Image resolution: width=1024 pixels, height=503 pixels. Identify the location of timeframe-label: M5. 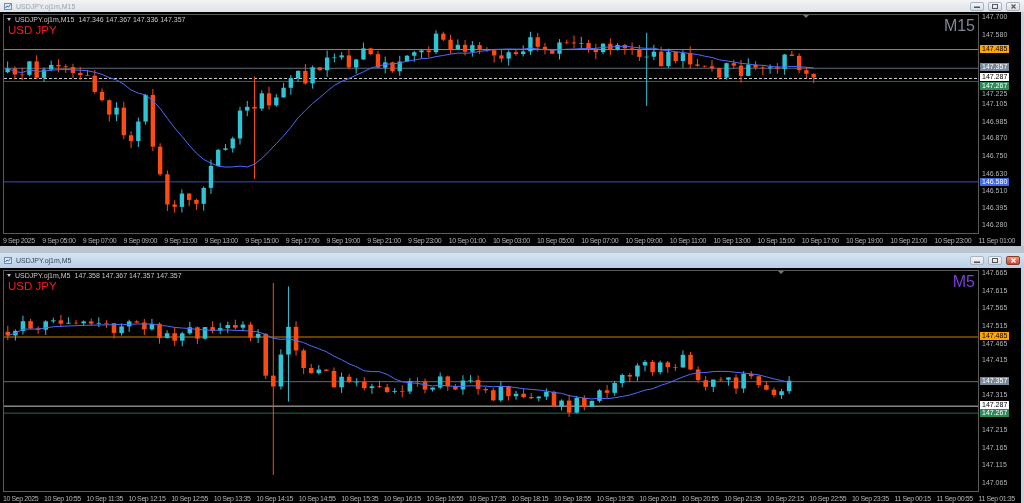
(963, 282).